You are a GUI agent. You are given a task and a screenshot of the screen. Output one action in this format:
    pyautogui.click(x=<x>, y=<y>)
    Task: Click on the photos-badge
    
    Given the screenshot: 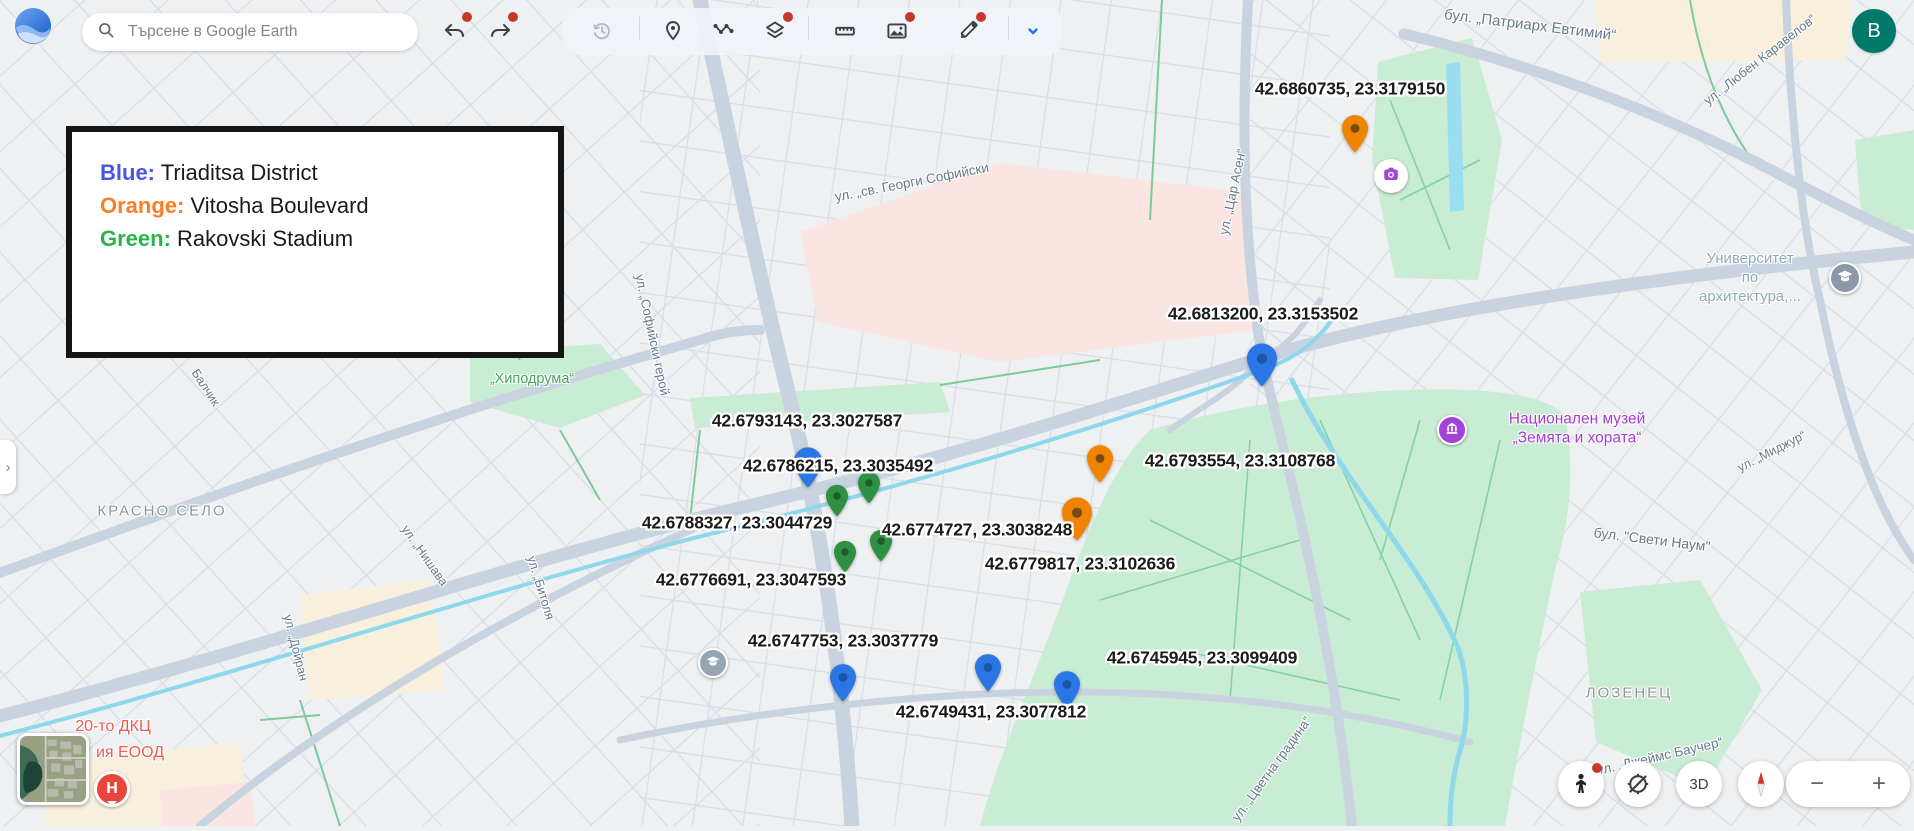 What is the action you would take?
    pyautogui.click(x=910, y=17)
    